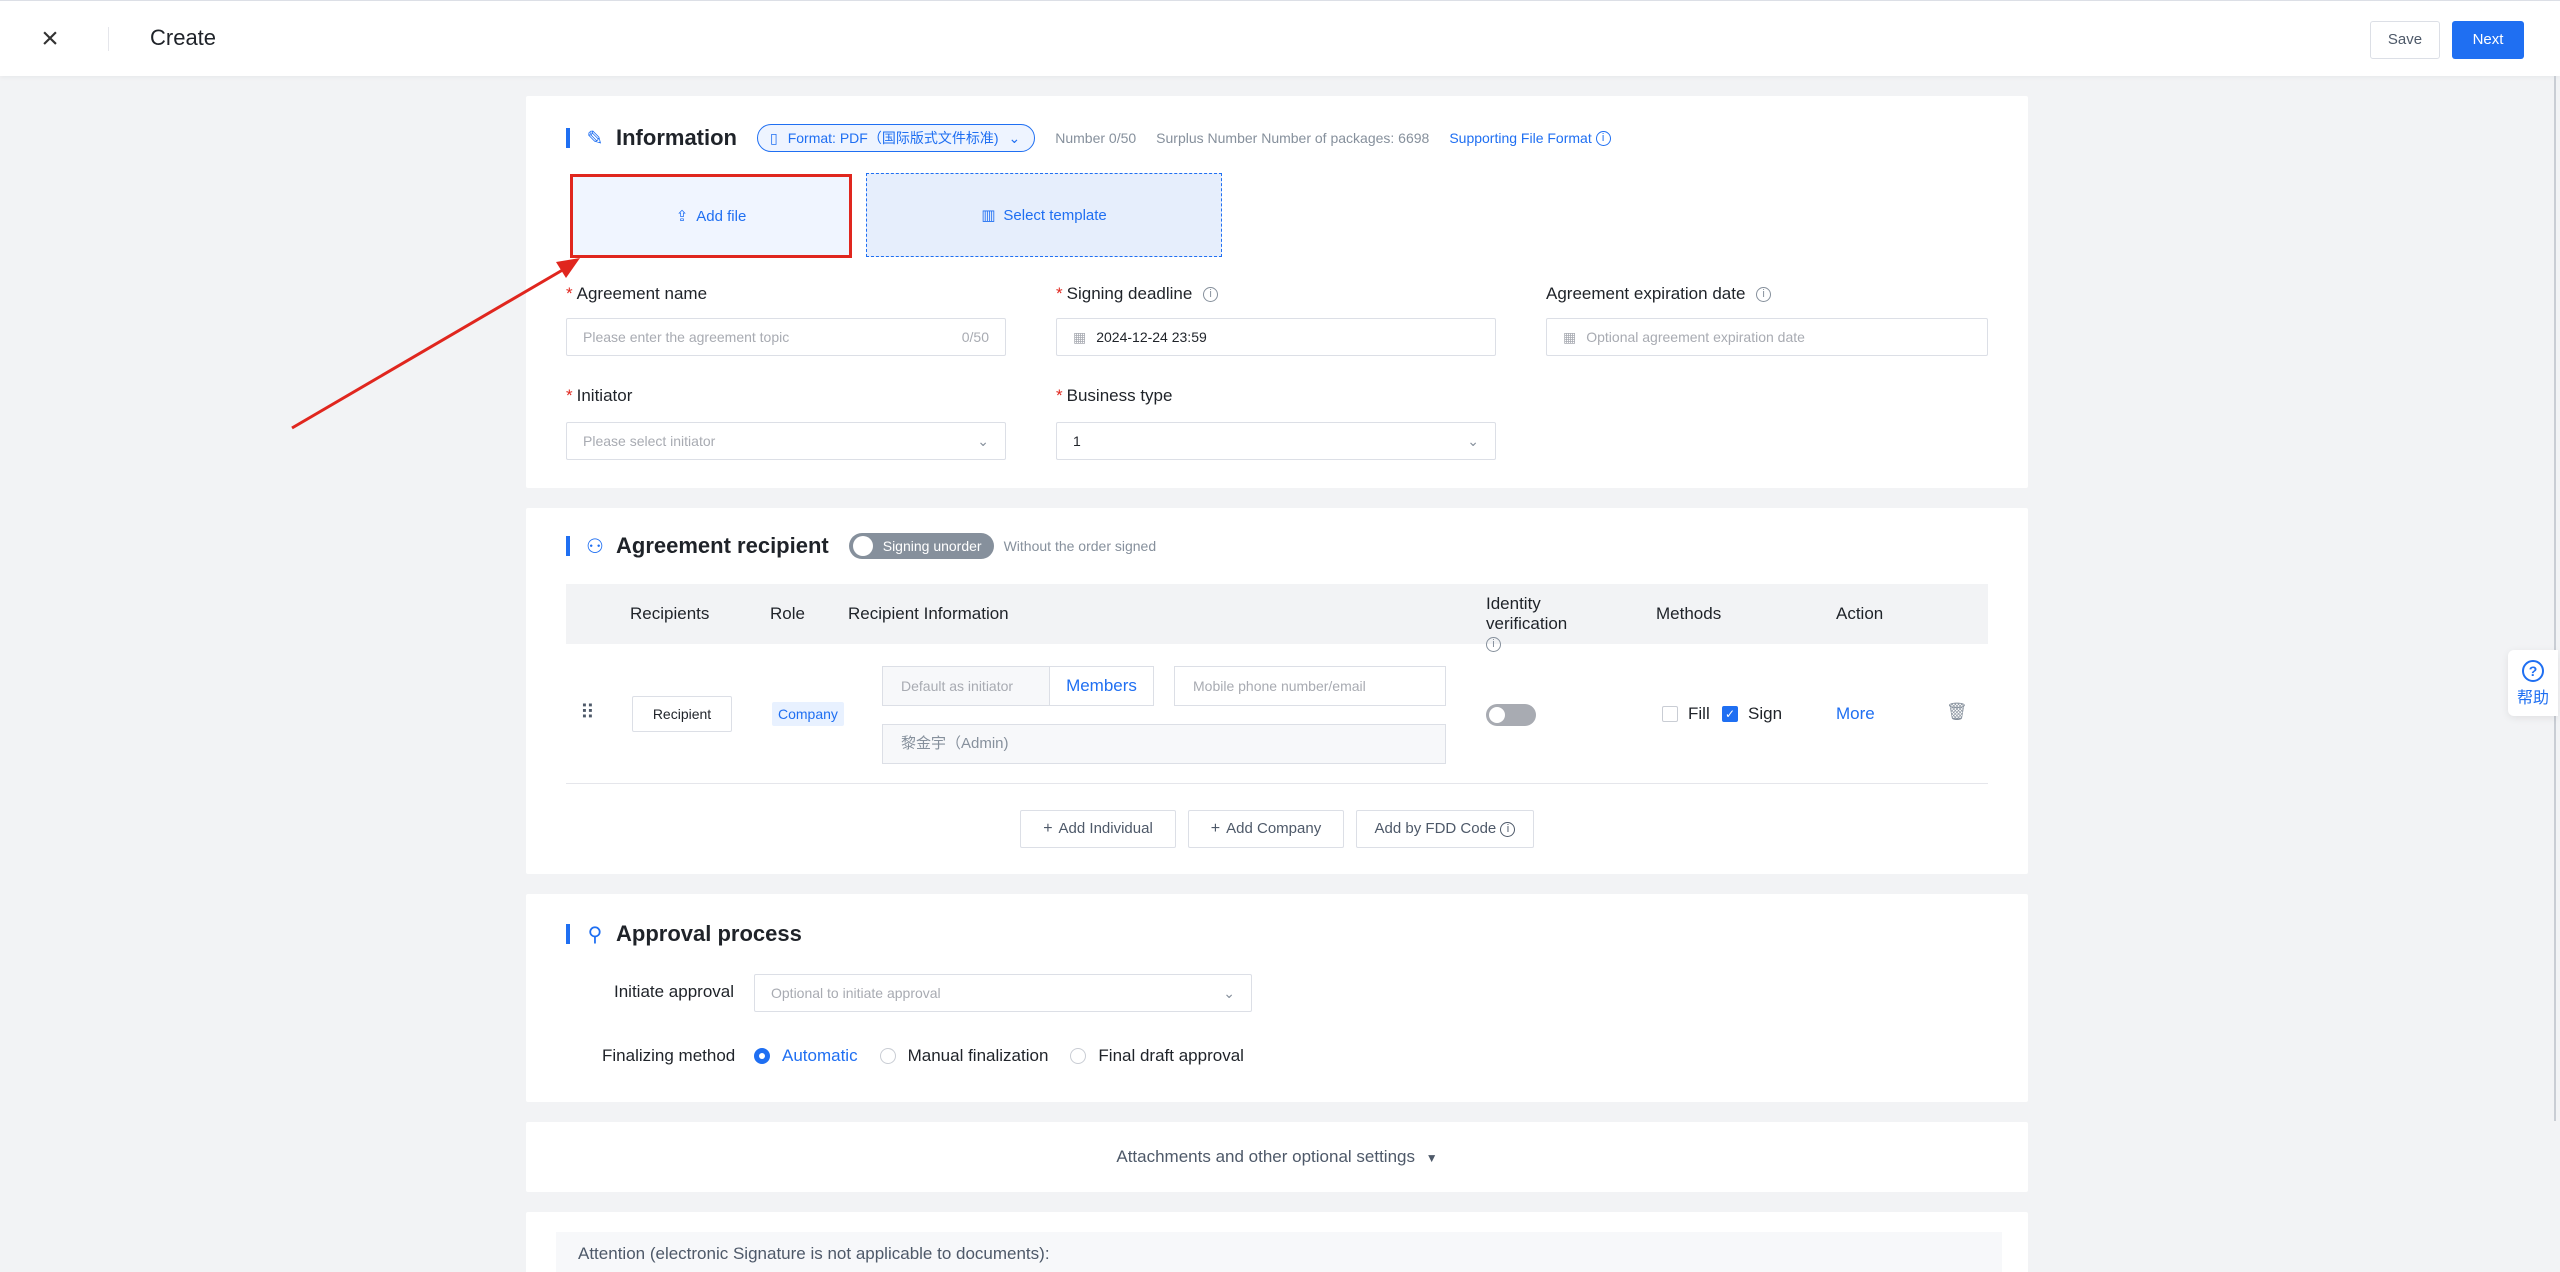 The image size is (2560, 1272). Describe the element at coordinates (568, 268) in the screenshot. I see `arrow-head` at that location.